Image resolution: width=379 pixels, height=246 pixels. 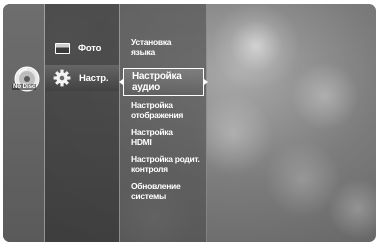 What do you see at coordinates (151, 42) in the screenshot?
I see `submenu-item-label-line1: Установка` at bounding box center [151, 42].